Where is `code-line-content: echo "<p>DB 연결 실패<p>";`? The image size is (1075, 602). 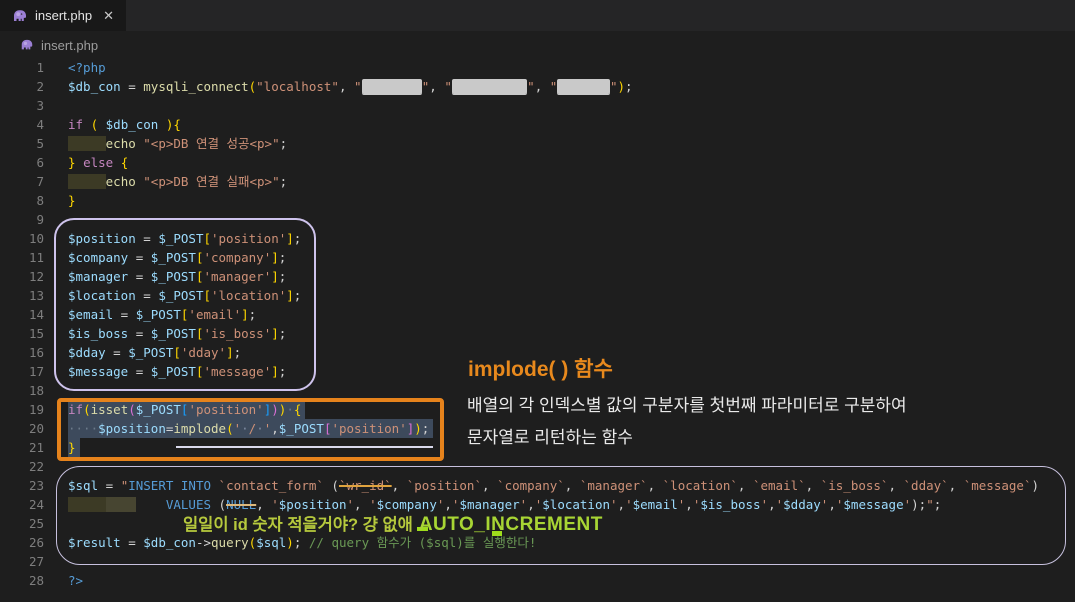 code-line-content: echo "<p>DB 연결 실패<p>"; is located at coordinates (177, 181).